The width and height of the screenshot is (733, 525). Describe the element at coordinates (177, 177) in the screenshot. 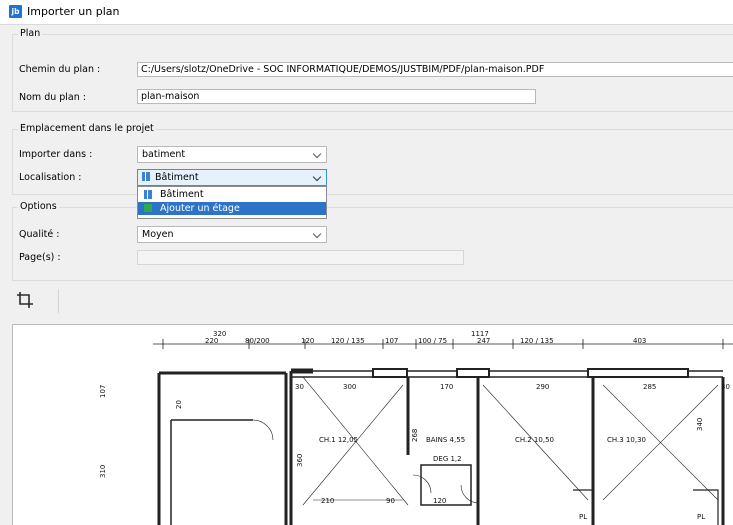

I see `localisation-value: Bâtiment` at that location.